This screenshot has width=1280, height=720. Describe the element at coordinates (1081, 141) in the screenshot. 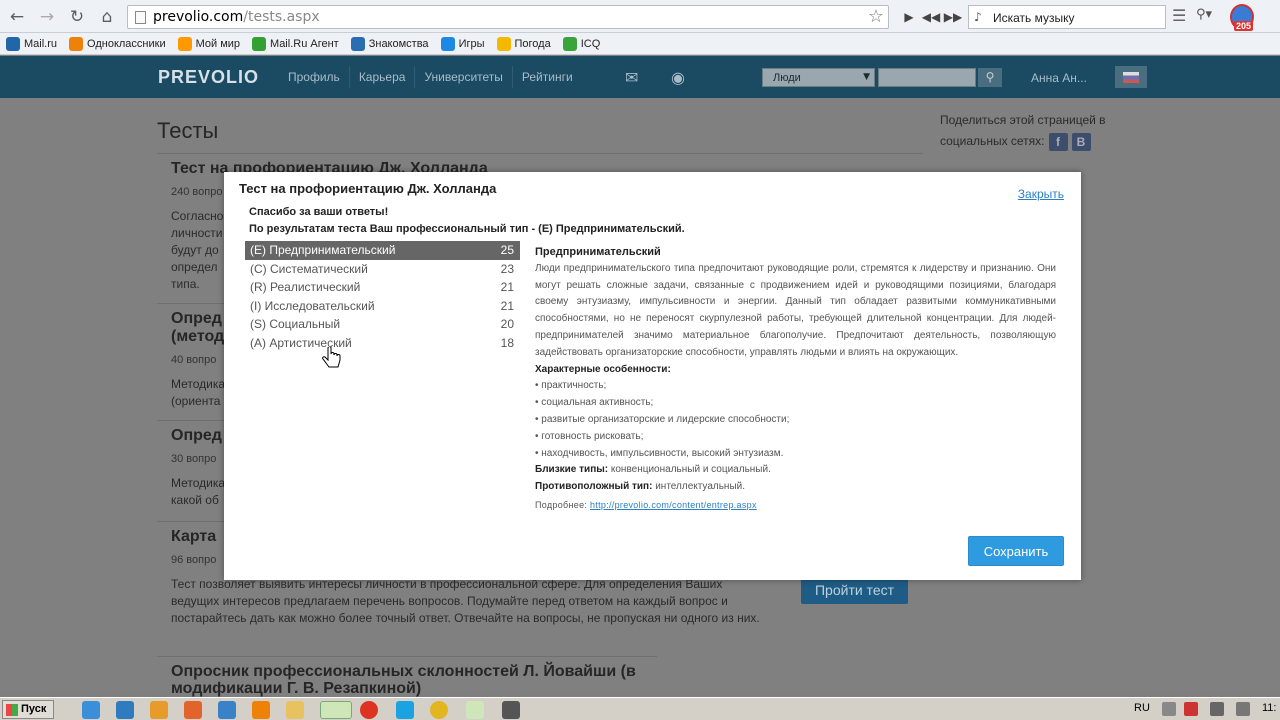

I see `vk-icon: B` at that location.